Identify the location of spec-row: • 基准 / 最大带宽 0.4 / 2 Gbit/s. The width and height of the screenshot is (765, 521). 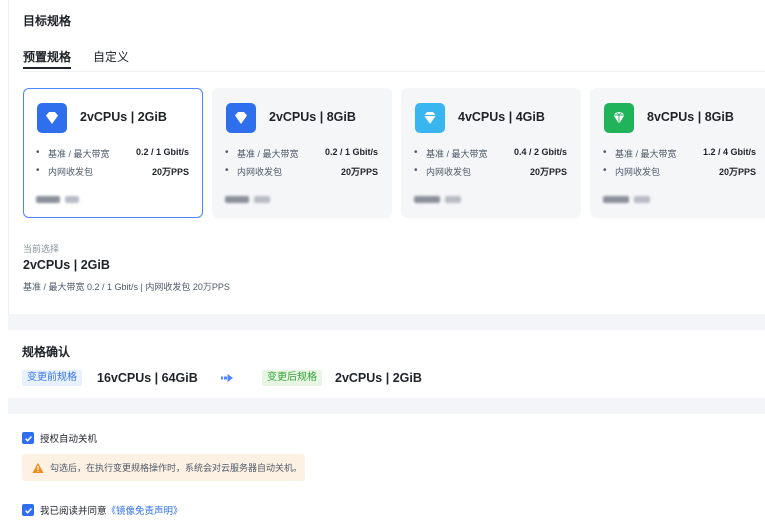
(490, 153).